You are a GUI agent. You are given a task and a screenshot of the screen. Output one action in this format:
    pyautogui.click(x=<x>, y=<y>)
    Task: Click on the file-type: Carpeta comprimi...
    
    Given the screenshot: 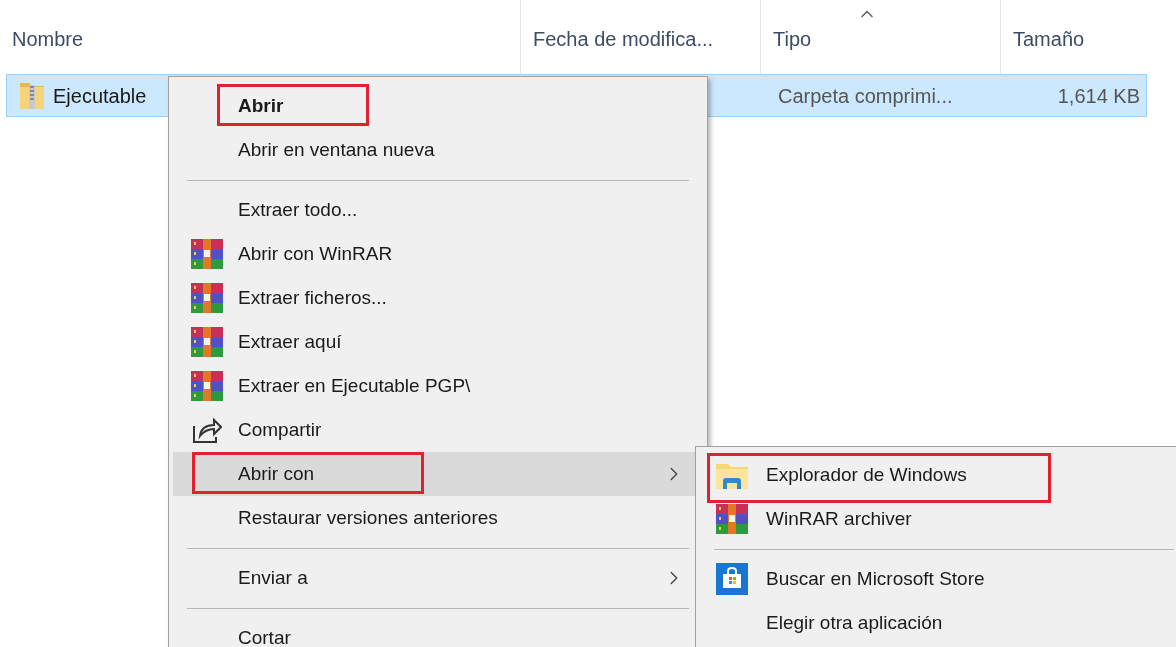 What is the action you would take?
    pyautogui.click(x=865, y=96)
    